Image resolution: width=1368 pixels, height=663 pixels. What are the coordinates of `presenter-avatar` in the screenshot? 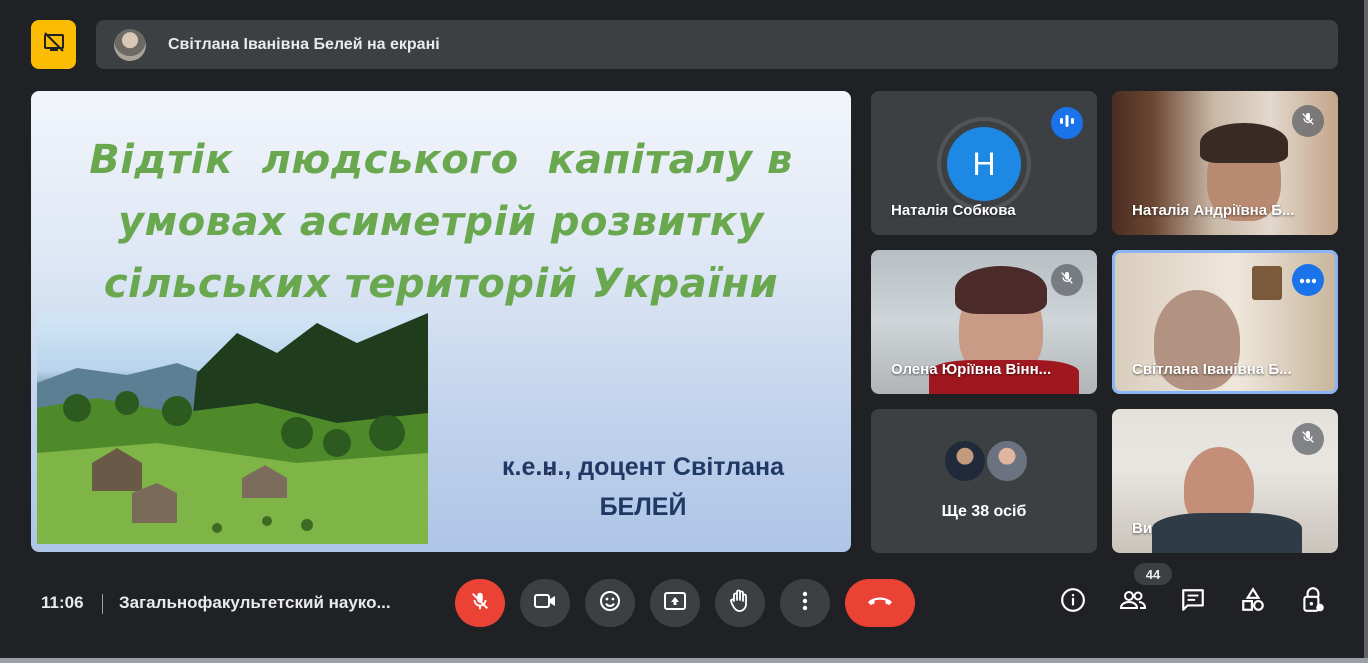 It's located at (130, 44).